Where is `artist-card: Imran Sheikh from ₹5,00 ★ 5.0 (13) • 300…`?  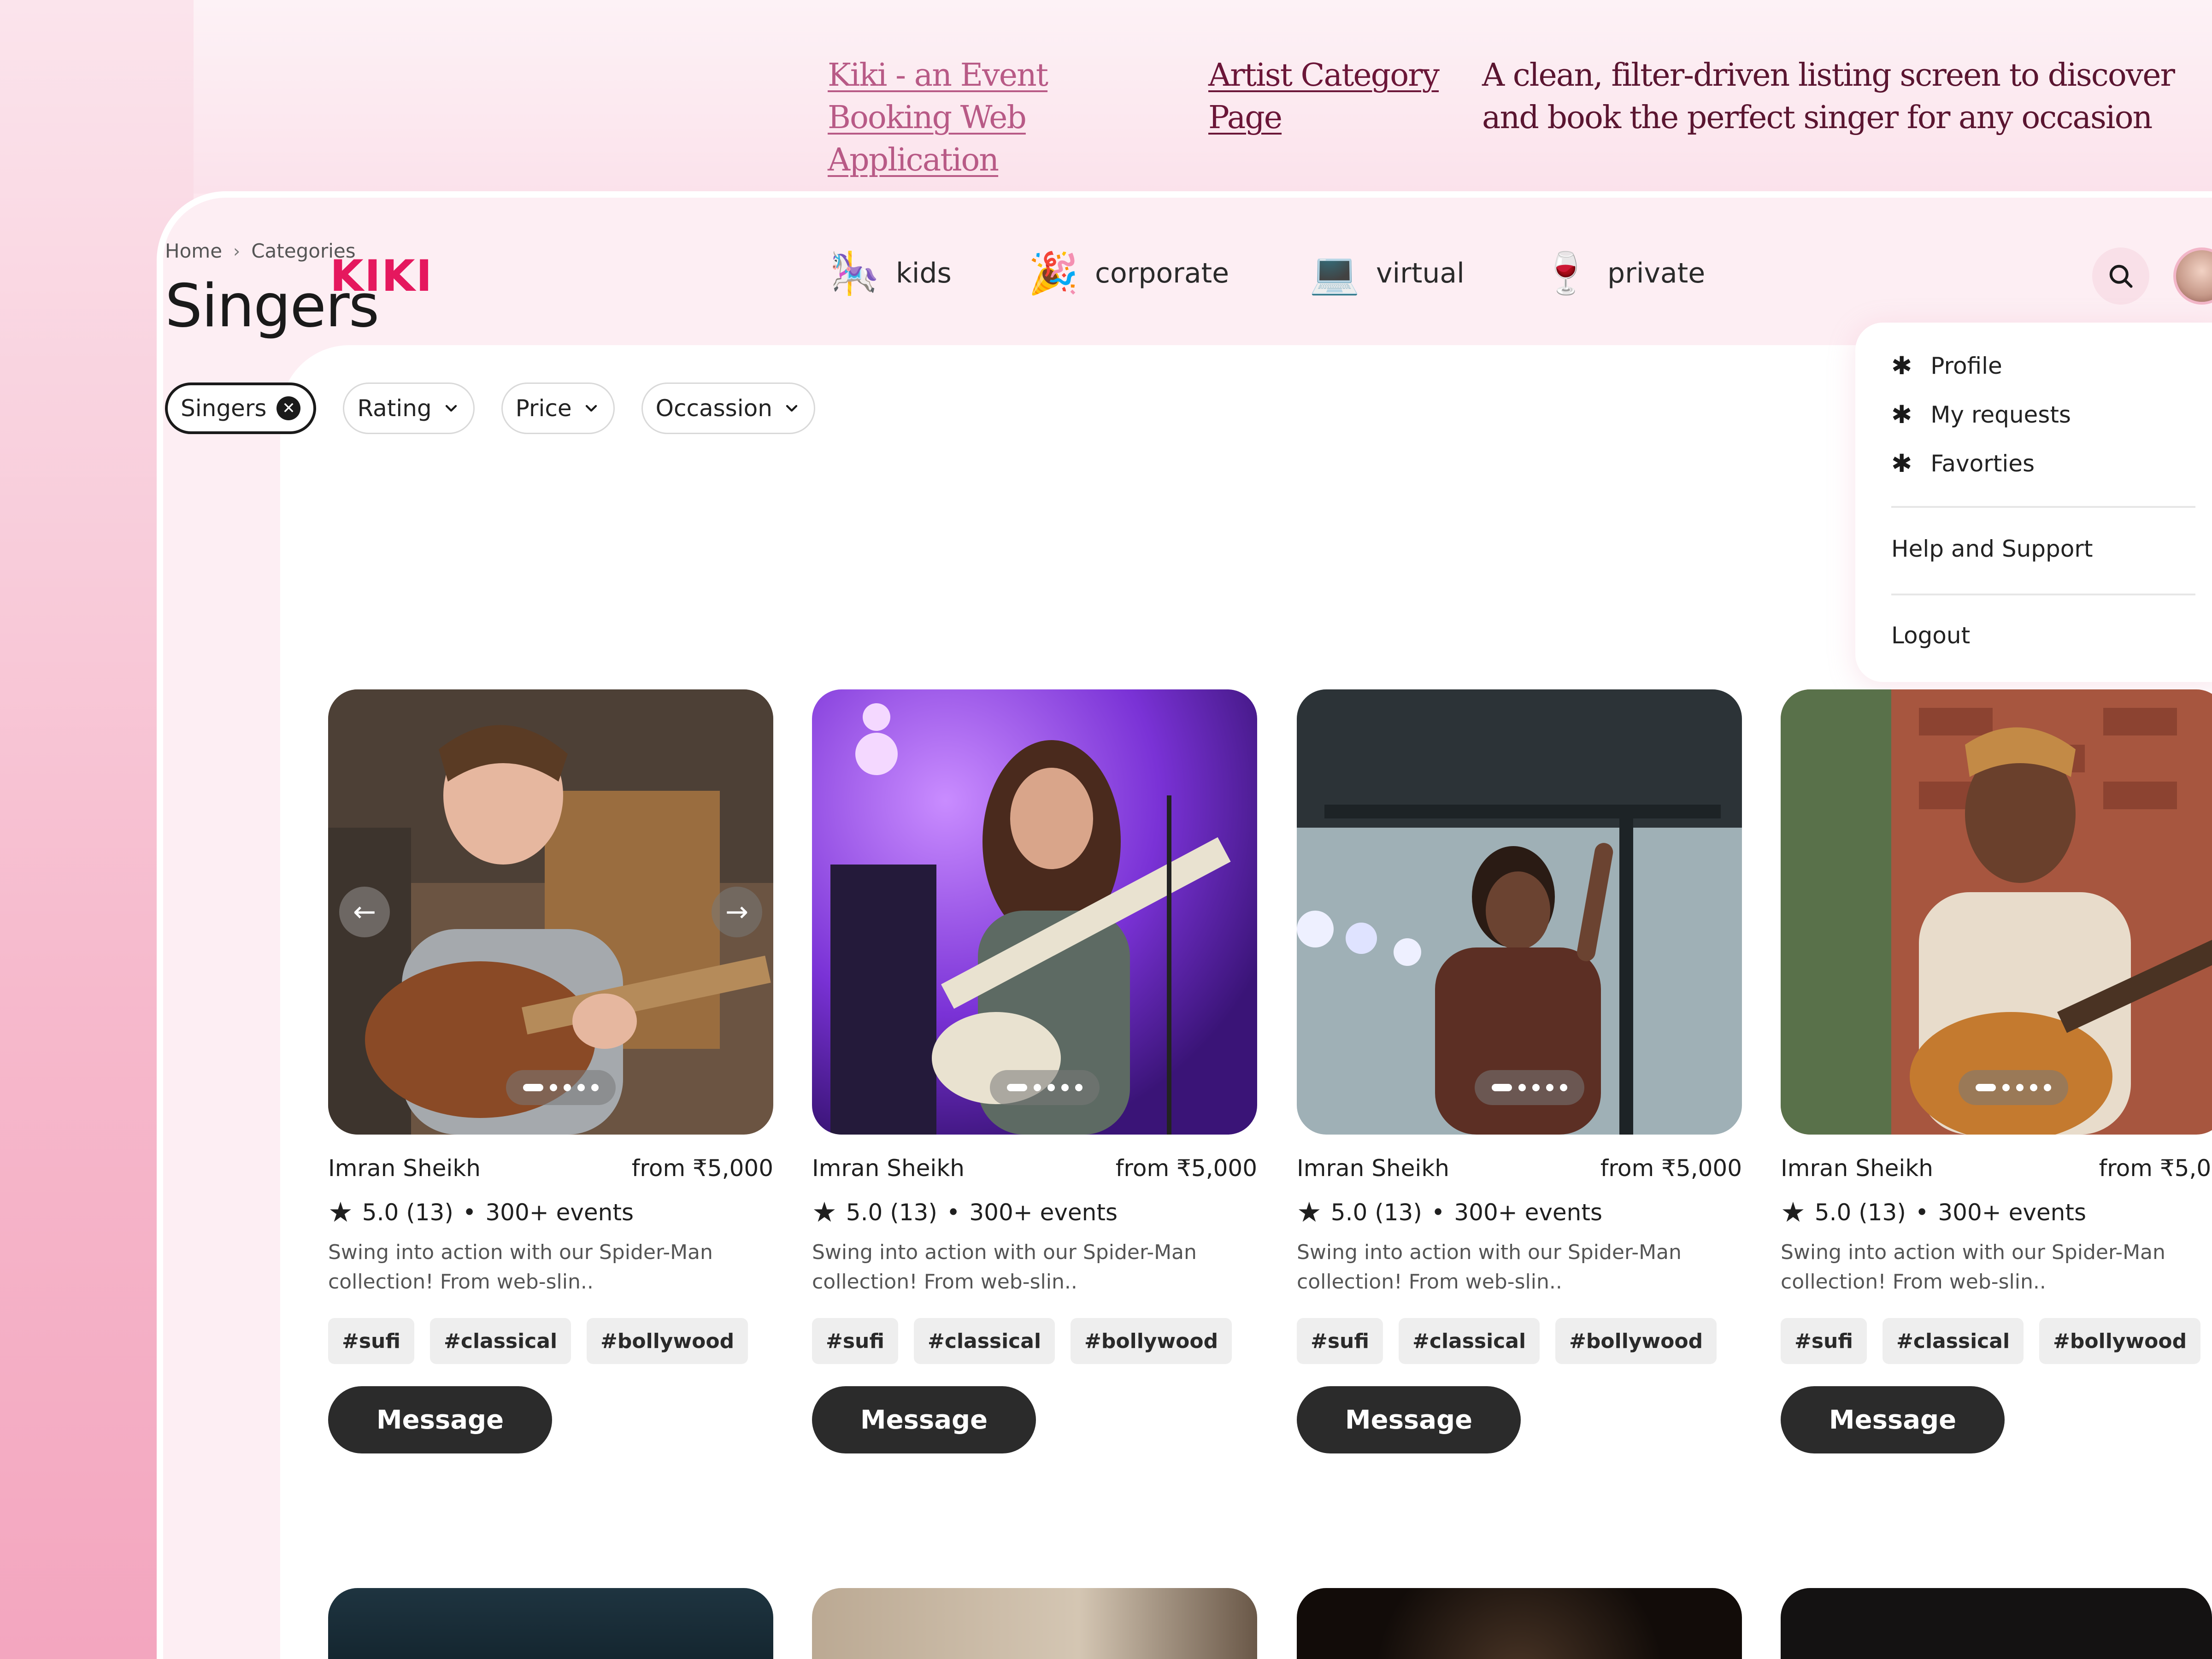 artist-card: Imran Sheikh from ₹5,00 ★ 5.0 (13) • 300… is located at coordinates (1996, 1081).